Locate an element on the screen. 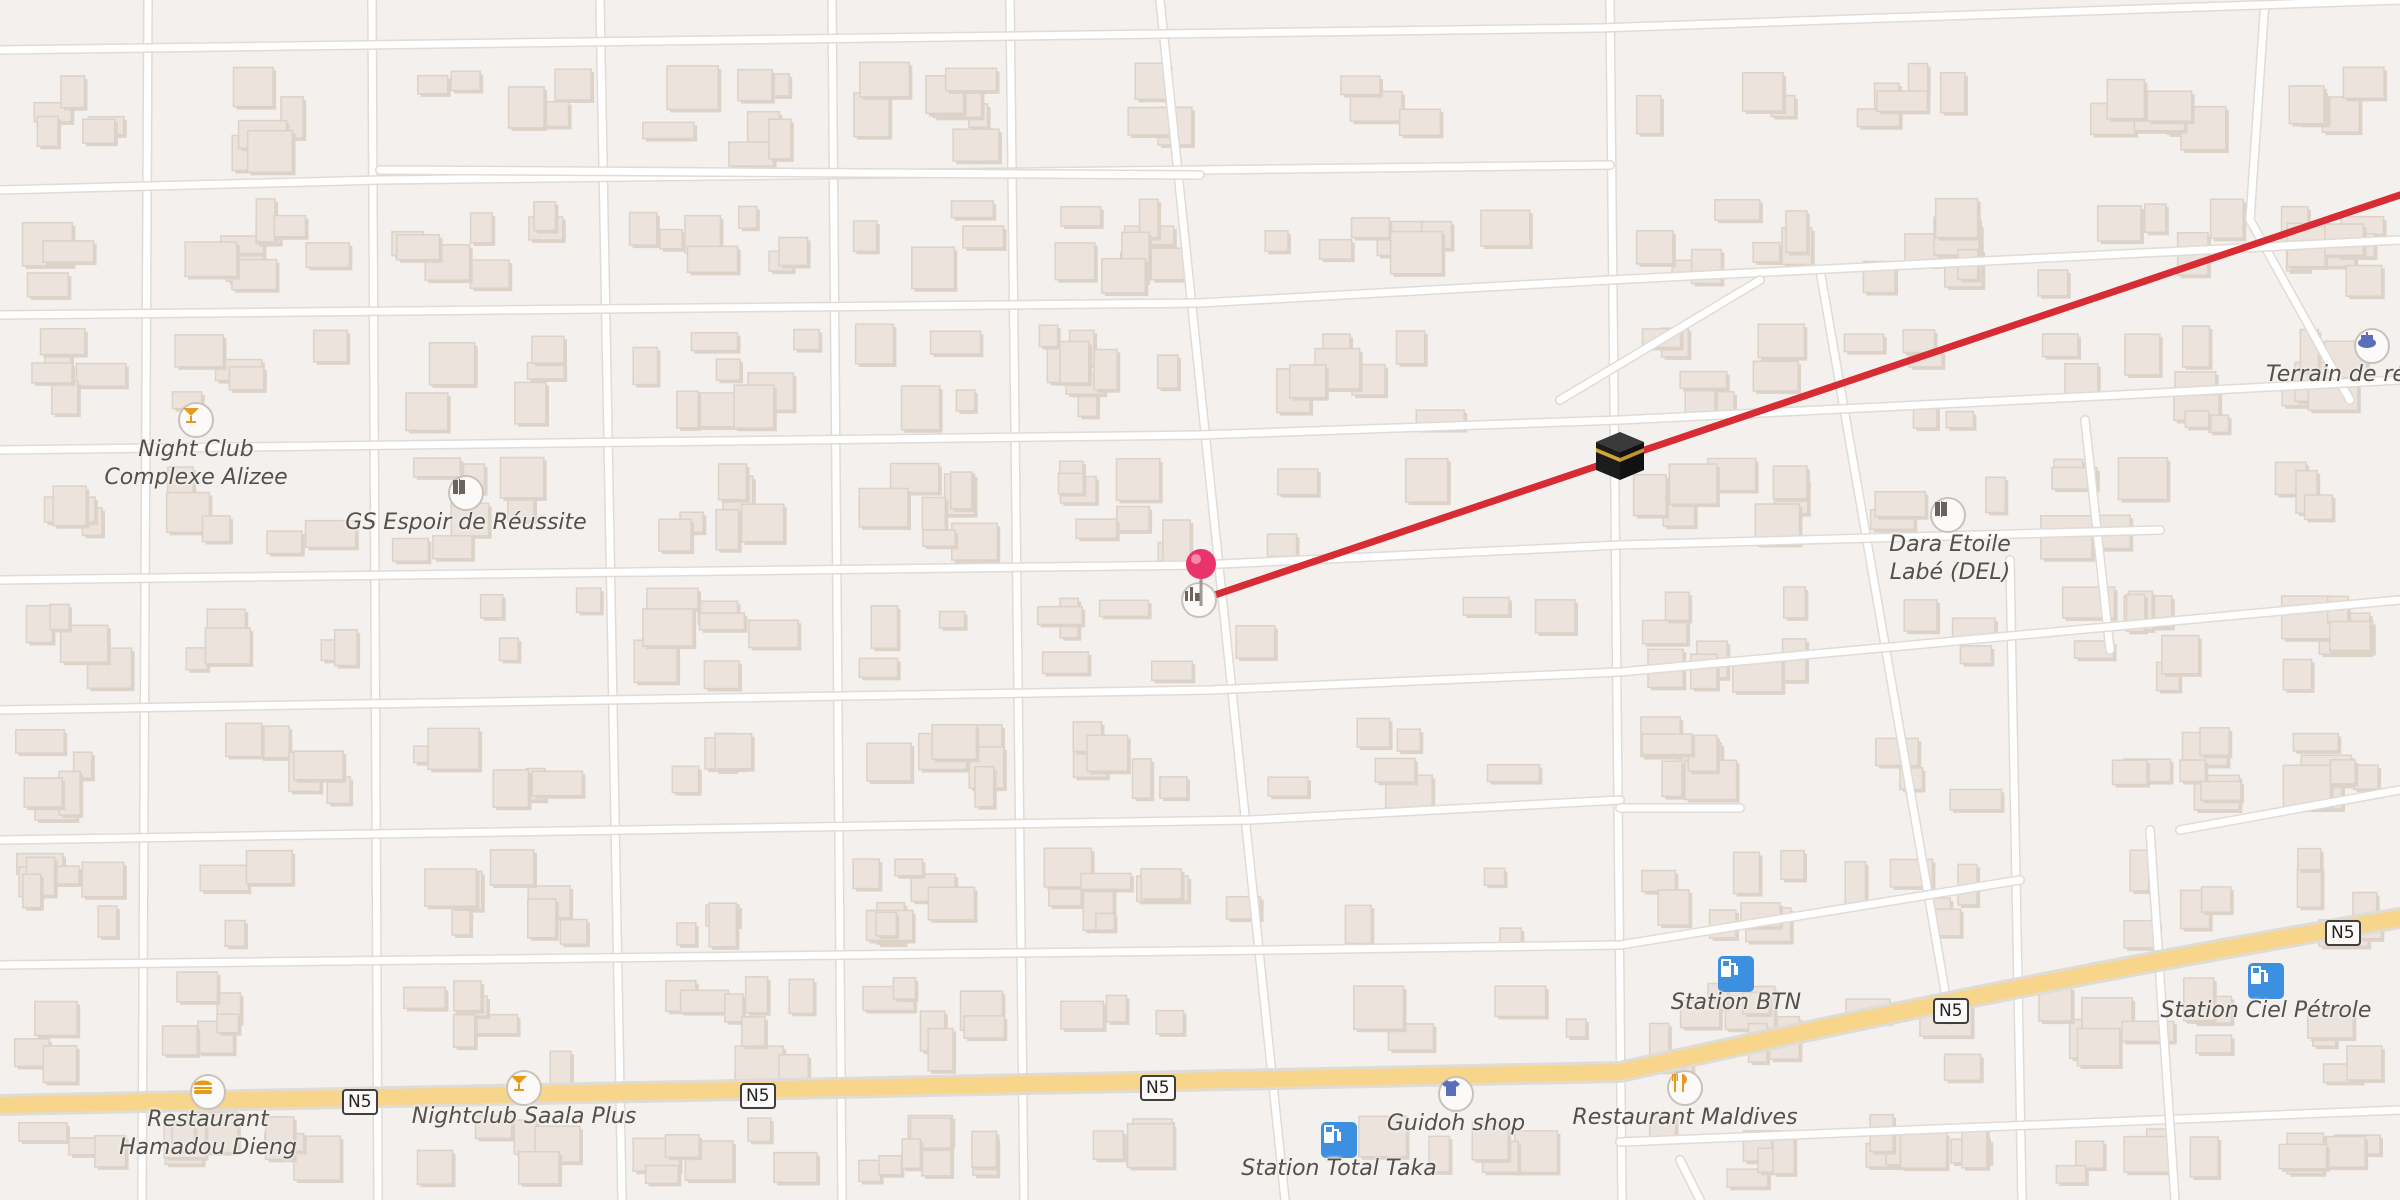 Image resolution: width=2400 pixels, height=1200 pixels. poi-label-gs-espoir: GS Espoir de Réussite is located at coordinates (466, 523).